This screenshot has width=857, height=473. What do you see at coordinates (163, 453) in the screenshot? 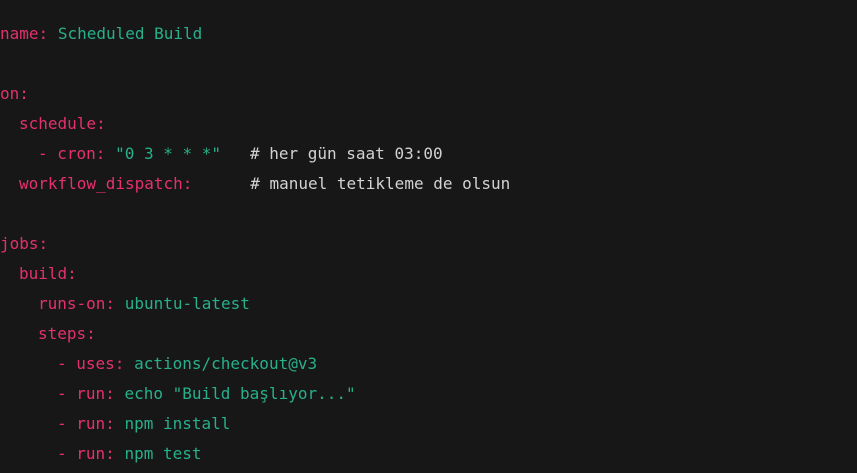
I see `yaml-value: npm test` at bounding box center [163, 453].